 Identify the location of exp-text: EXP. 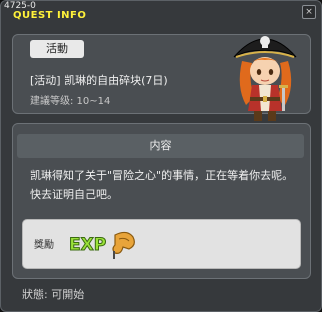
(87, 245).